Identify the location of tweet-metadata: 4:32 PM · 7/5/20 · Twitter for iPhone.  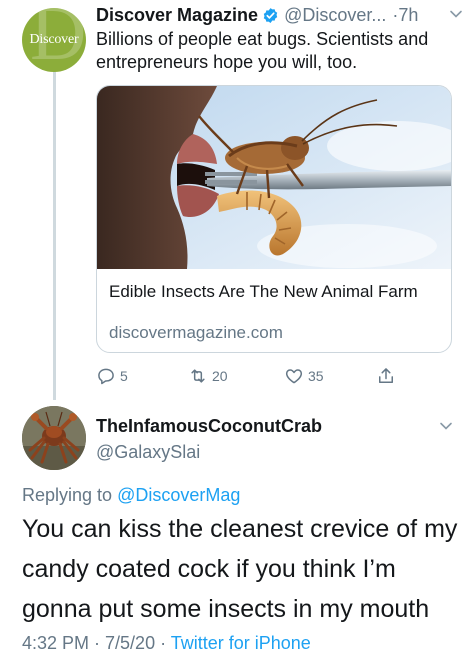
(166, 643).